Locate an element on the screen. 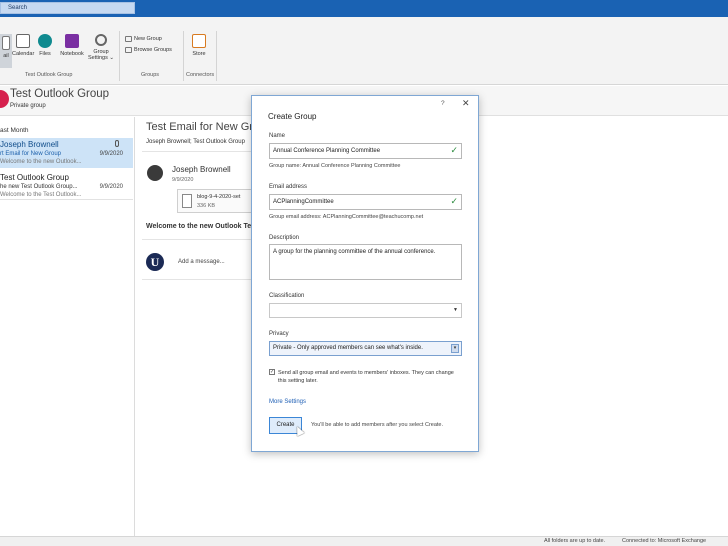 This screenshot has height=546, width=728. email-field: ACPlanningCommittee ✓ is located at coordinates (365, 202).